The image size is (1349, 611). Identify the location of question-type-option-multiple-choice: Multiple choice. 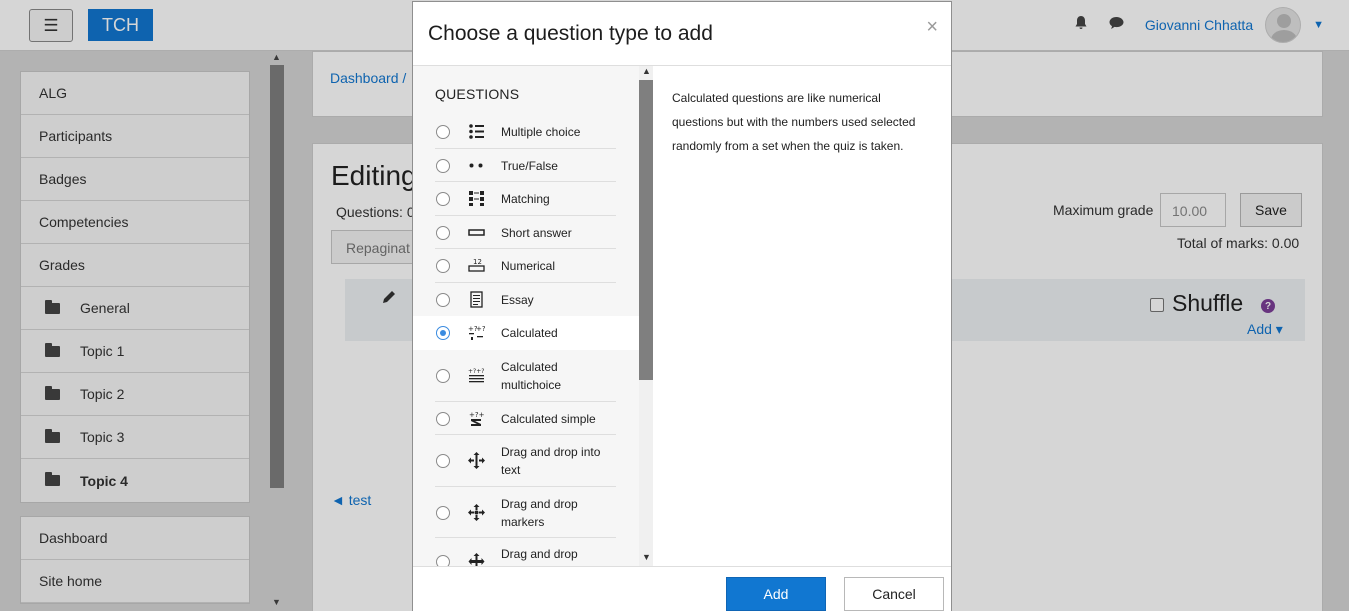
(526, 132).